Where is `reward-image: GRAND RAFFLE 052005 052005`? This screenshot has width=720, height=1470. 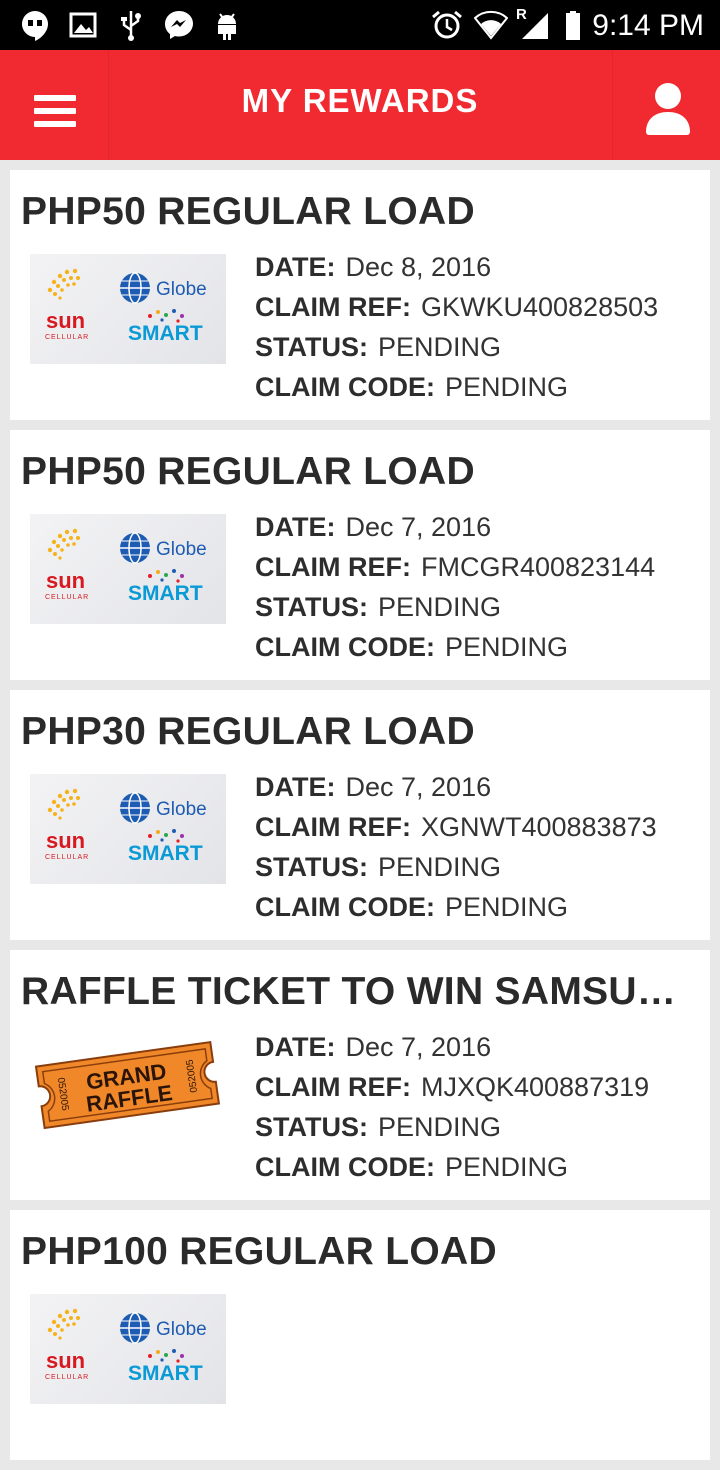
reward-image: GRAND RAFFLE 052005 052005 is located at coordinates (128, 1089).